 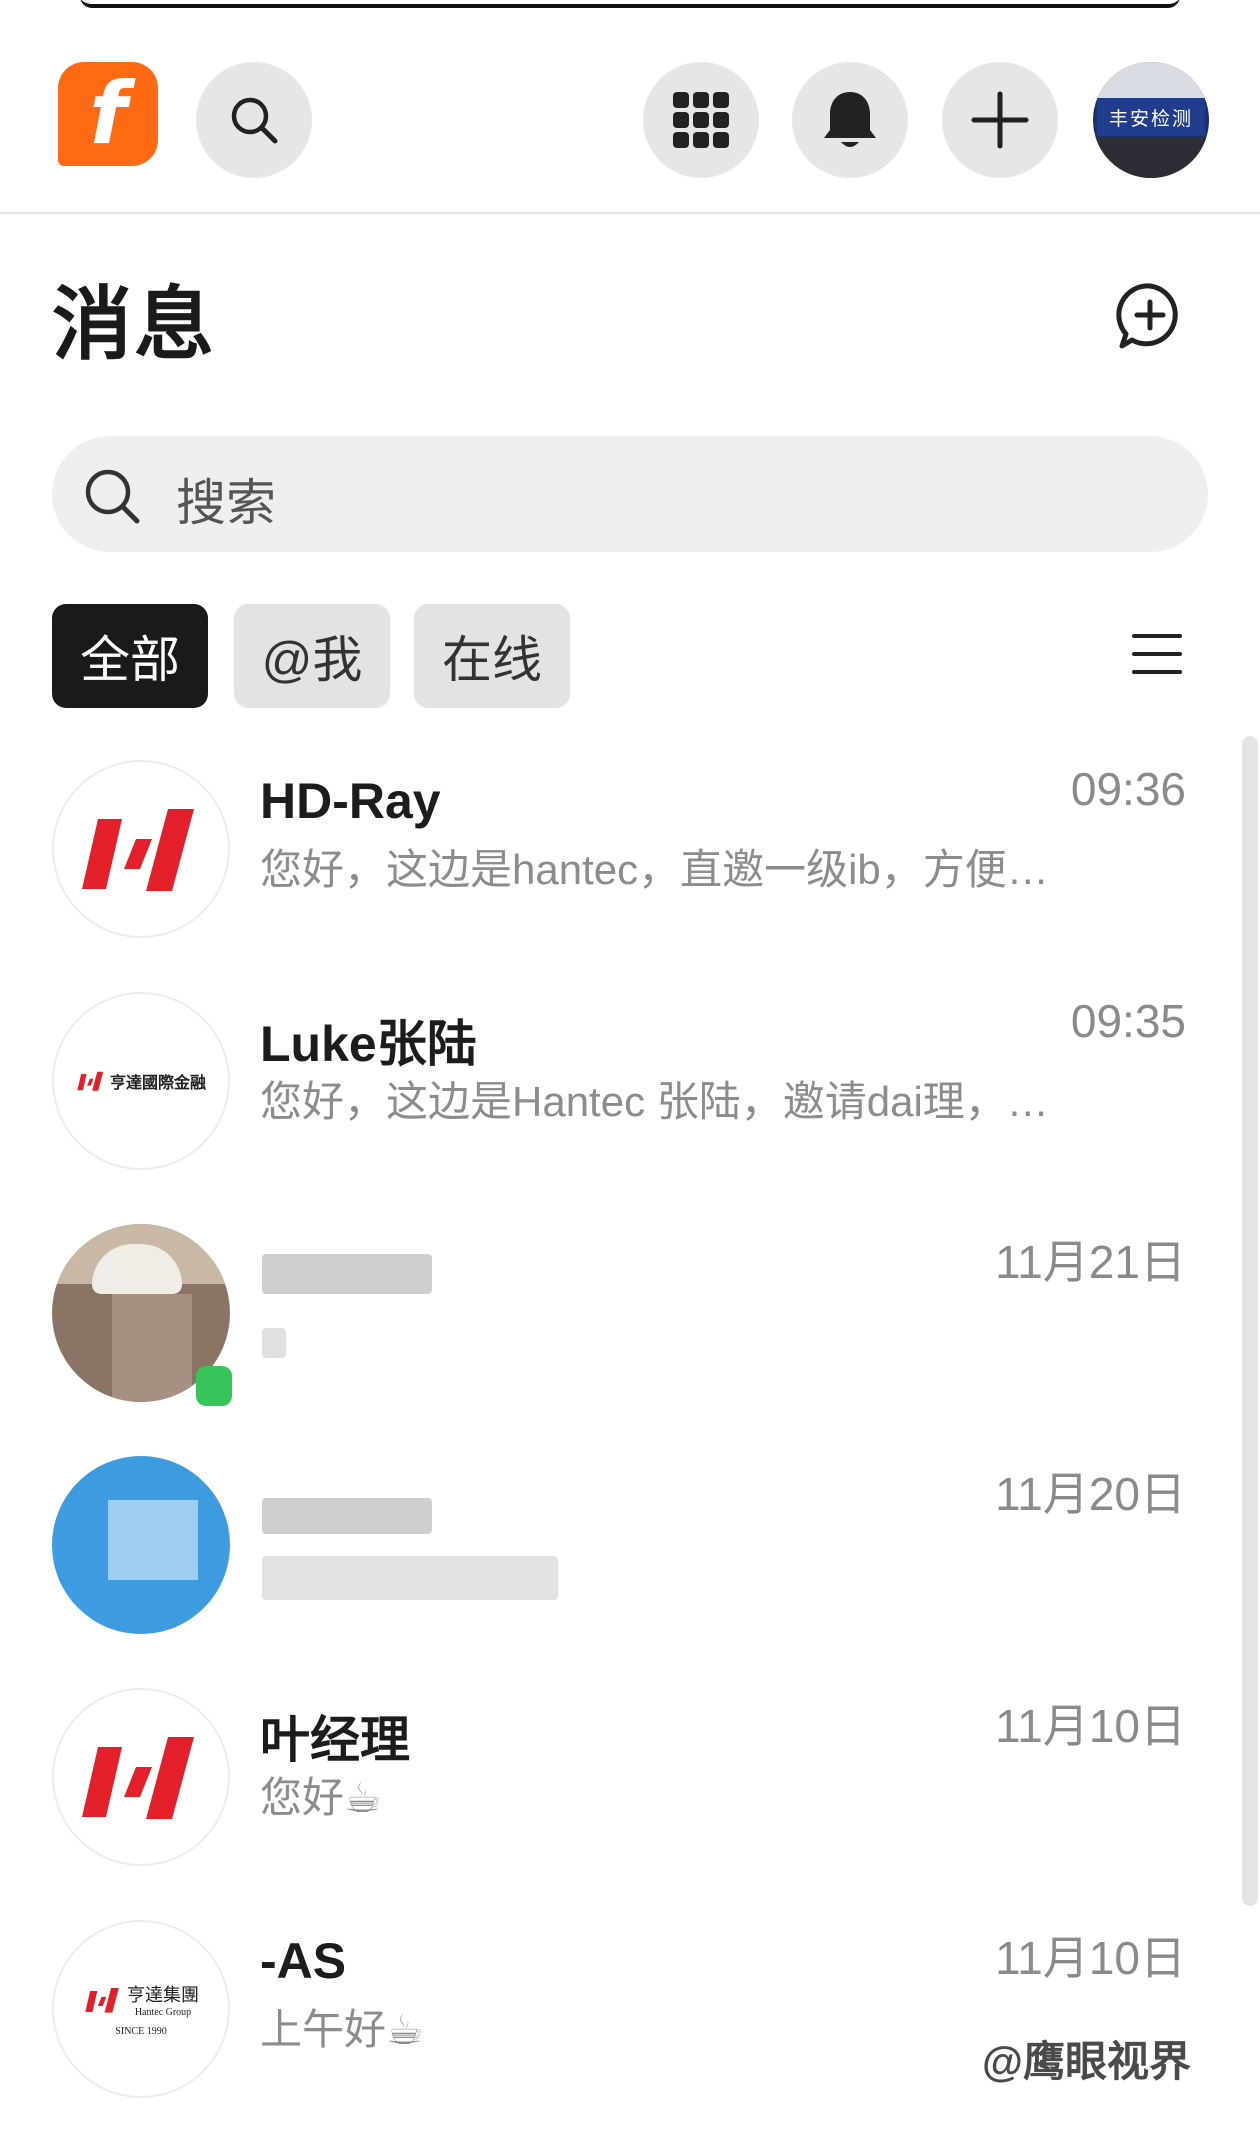 I want to click on conversation-time: 11月20日, so click(x=1090, y=1494).